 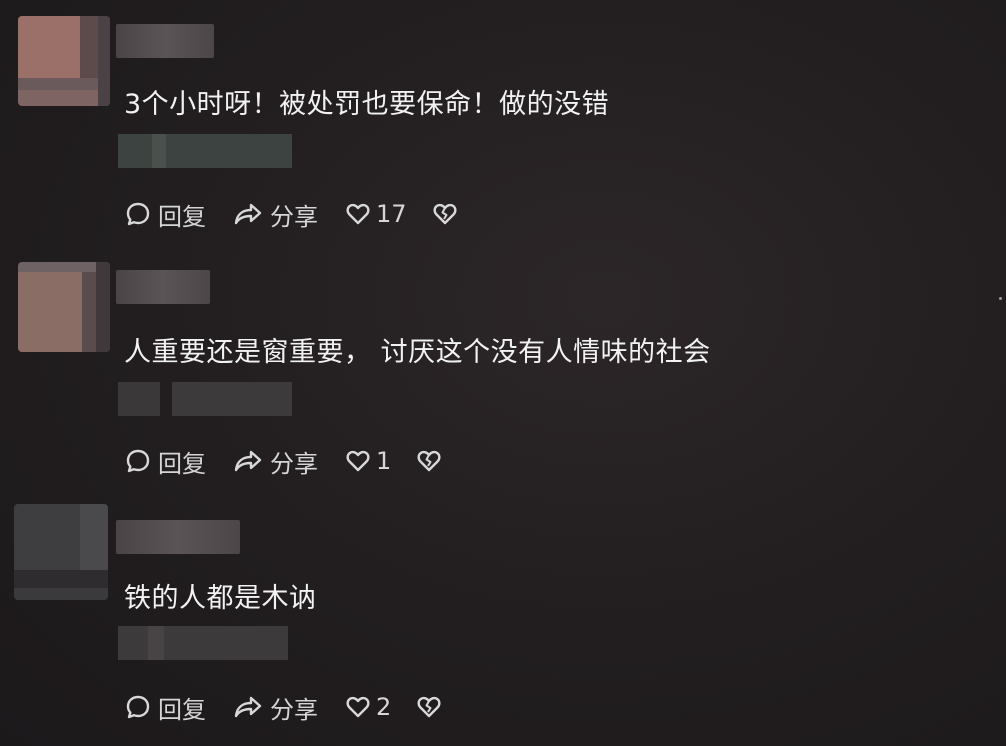 I want to click on like-button: 2, so click(x=367, y=707).